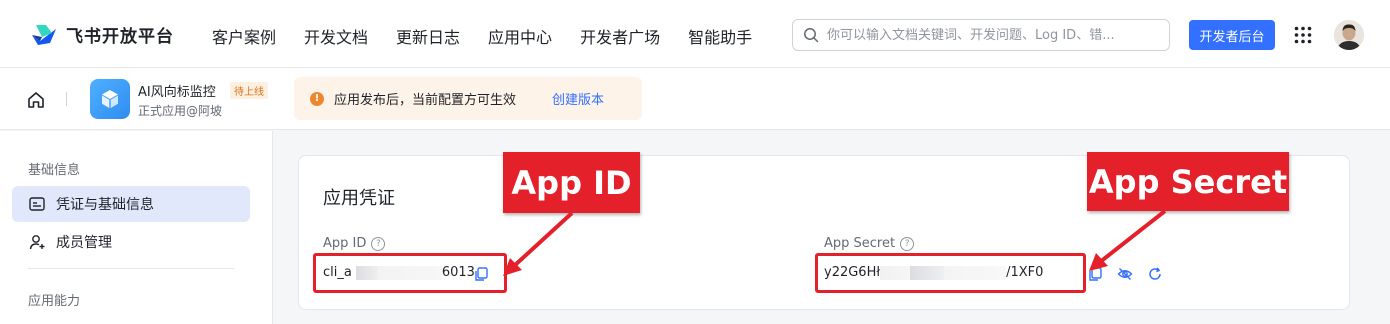 The width and height of the screenshot is (1390, 324). What do you see at coordinates (1155, 274) in the screenshot?
I see `refresh-icon` at bounding box center [1155, 274].